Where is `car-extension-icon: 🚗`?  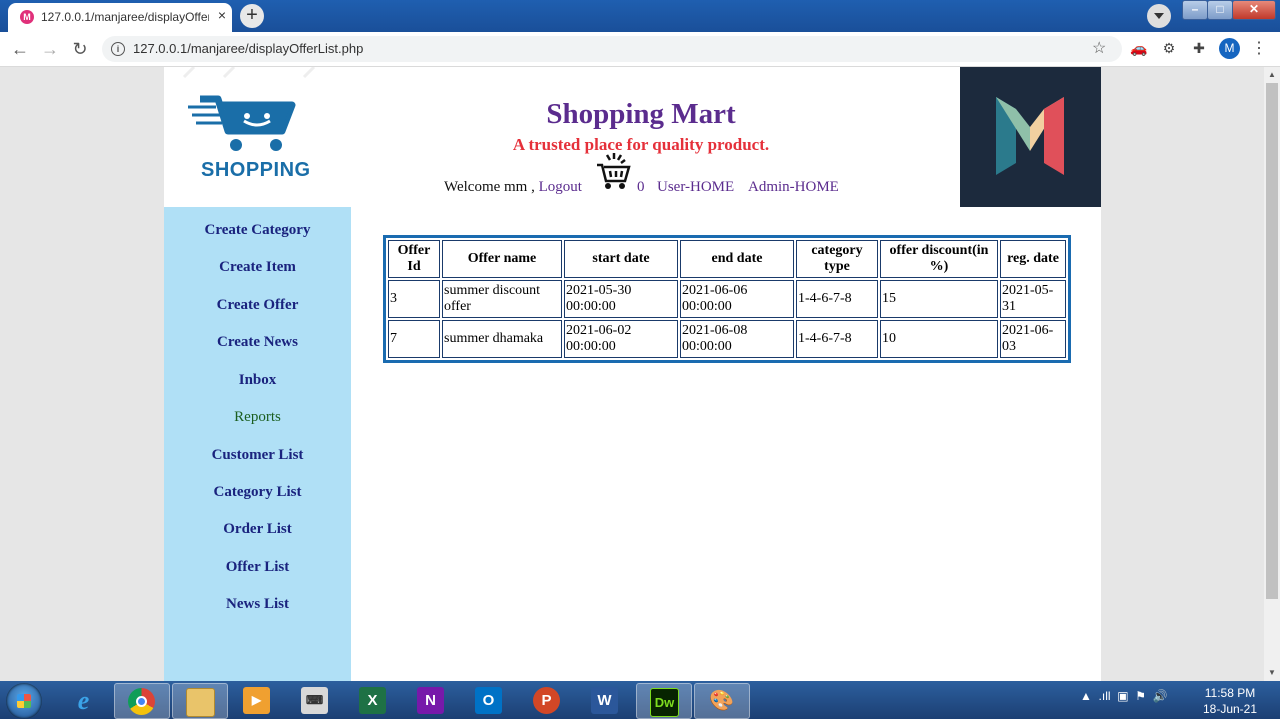
car-extension-icon: 🚗 is located at coordinates (1139, 48).